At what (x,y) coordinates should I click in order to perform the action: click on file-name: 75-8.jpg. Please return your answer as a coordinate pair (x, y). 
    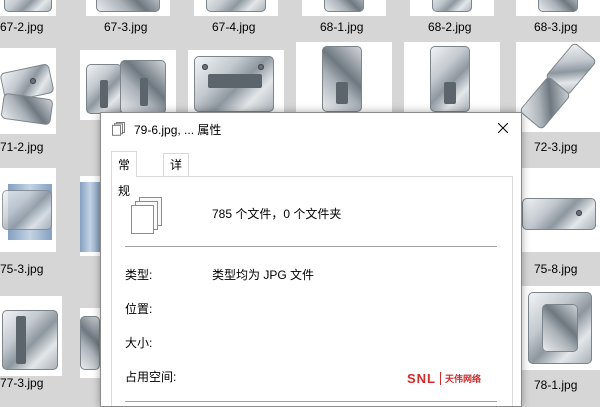
    Looking at the image, I should click on (556, 269).